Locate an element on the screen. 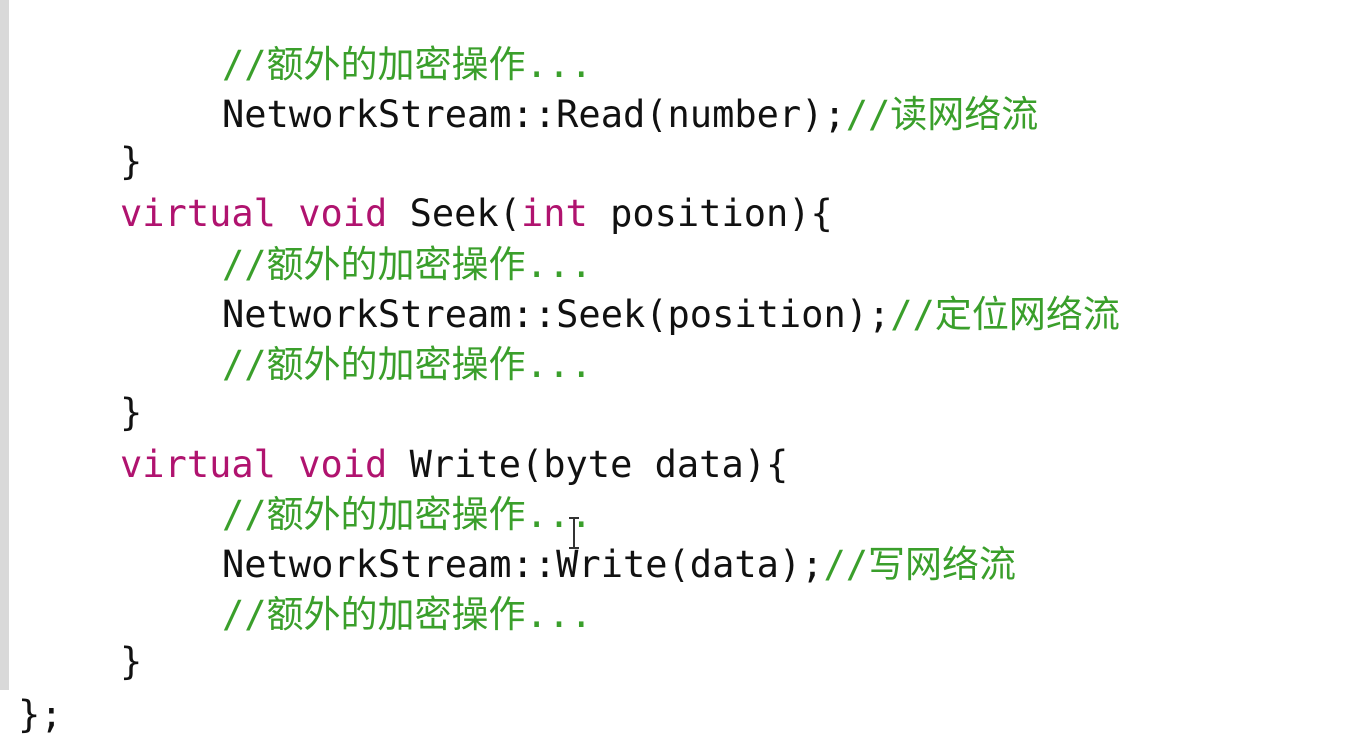  code-line: NetworkStream::Seek(position);//定位网络流 is located at coordinates (671, 315).